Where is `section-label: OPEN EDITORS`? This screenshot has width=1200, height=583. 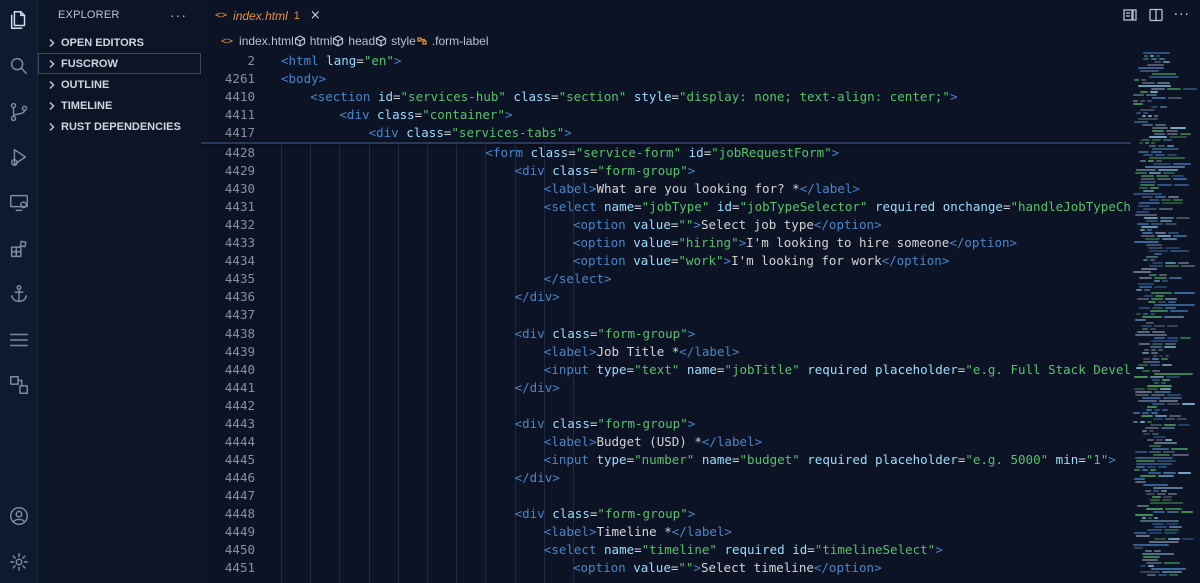 section-label: OPEN EDITORS is located at coordinates (102, 42).